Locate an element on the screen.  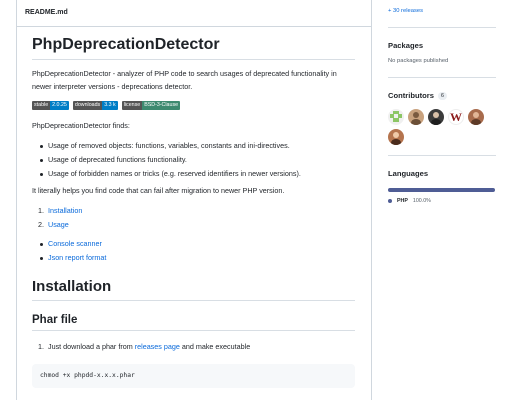
usage-link: Usage is located at coordinates (58, 224).